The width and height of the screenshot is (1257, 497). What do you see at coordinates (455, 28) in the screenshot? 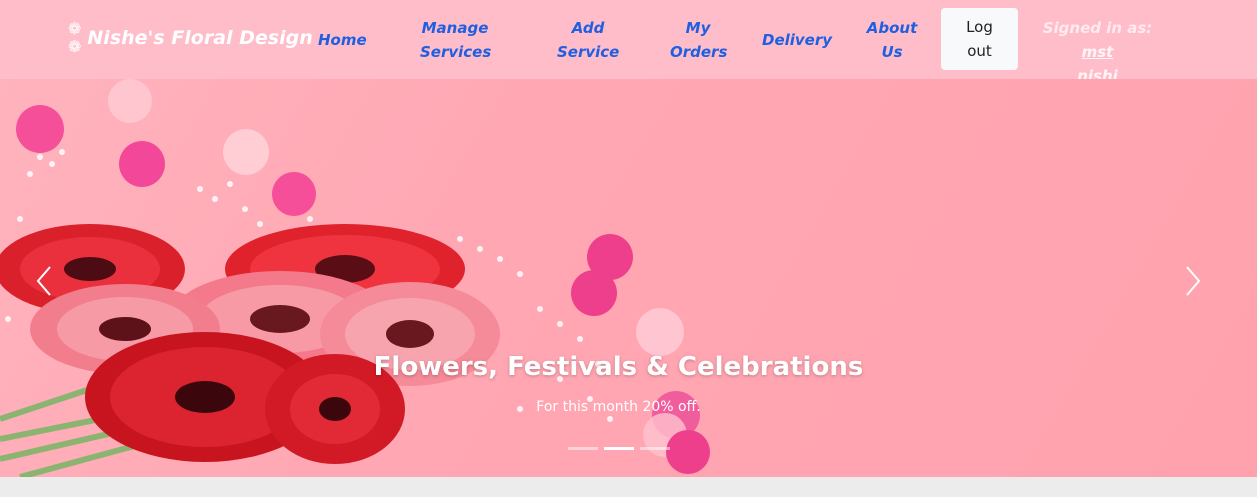
I see `nav-manage-services-line1: Manage` at bounding box center [455, 28].